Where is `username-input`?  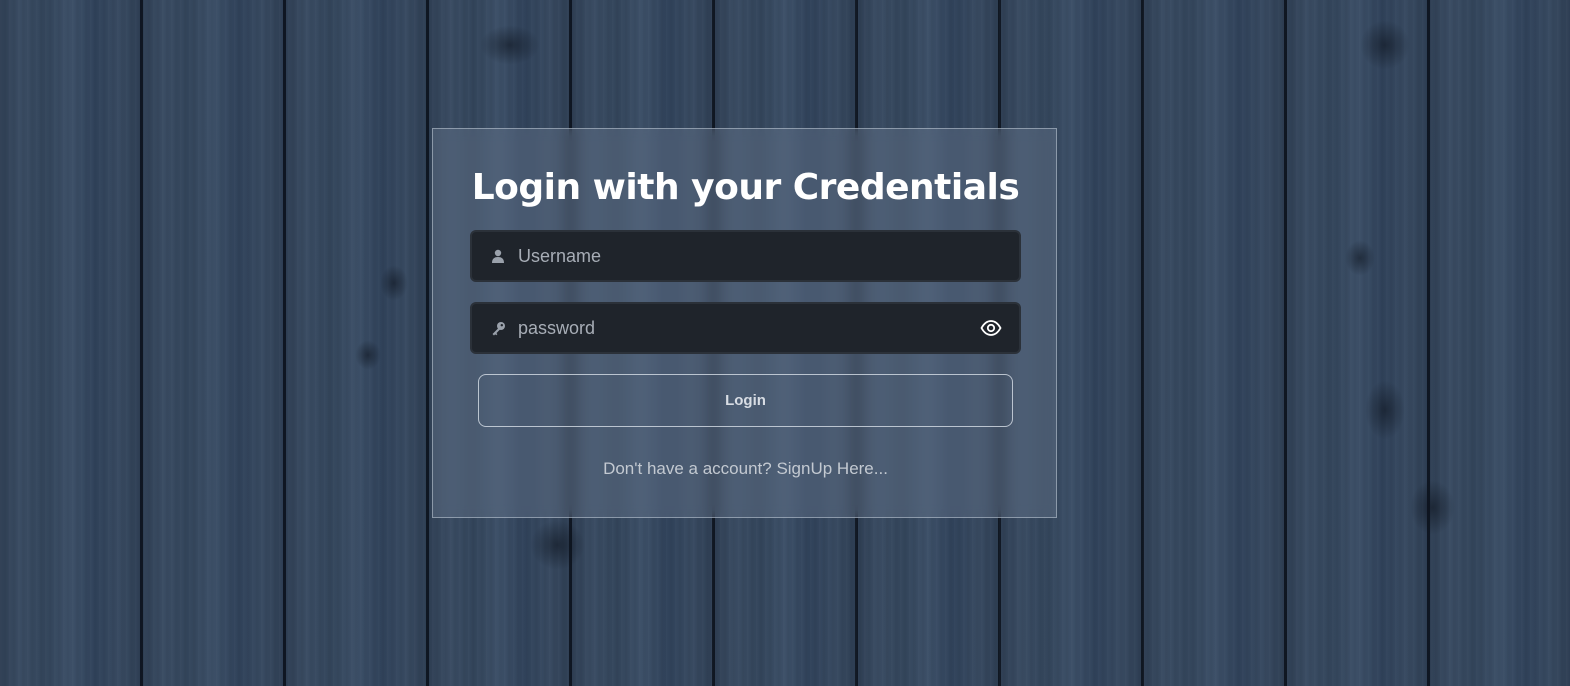 username-input is located at coordinates (768, 256).